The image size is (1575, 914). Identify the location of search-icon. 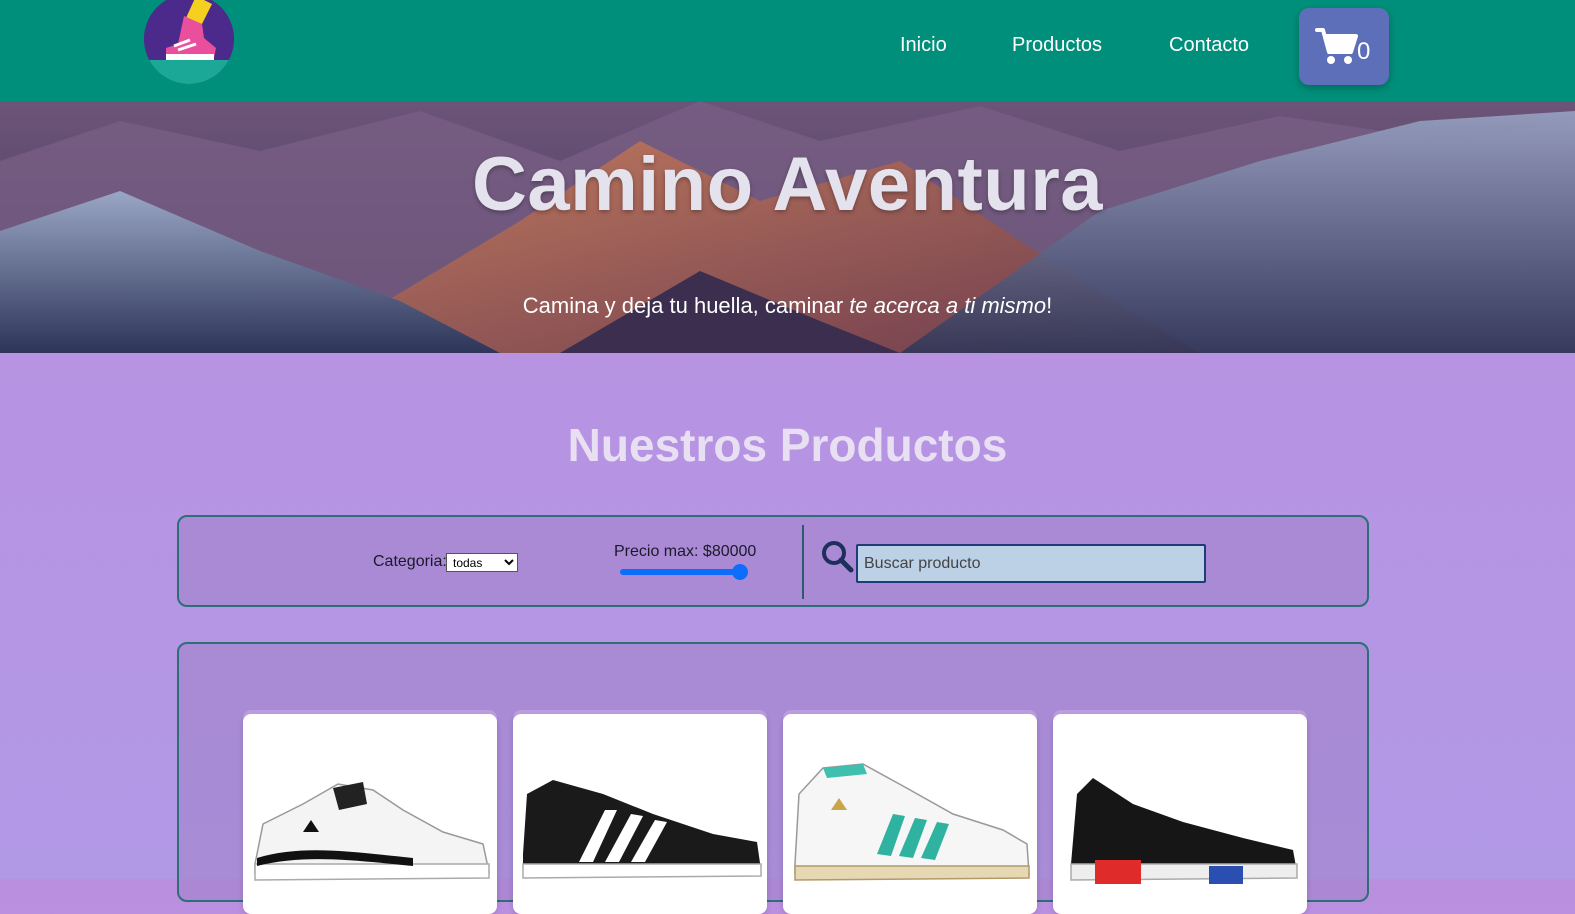
(837, 556).